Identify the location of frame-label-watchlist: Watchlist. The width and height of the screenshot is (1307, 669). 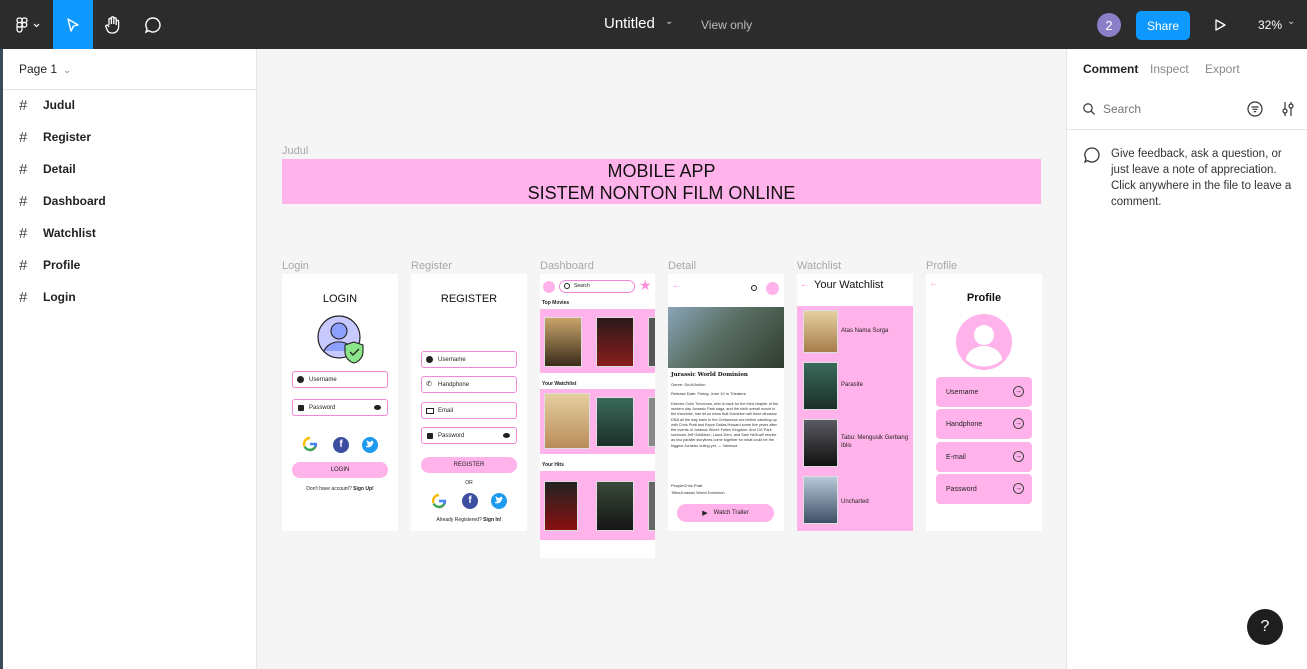
(819, 266).